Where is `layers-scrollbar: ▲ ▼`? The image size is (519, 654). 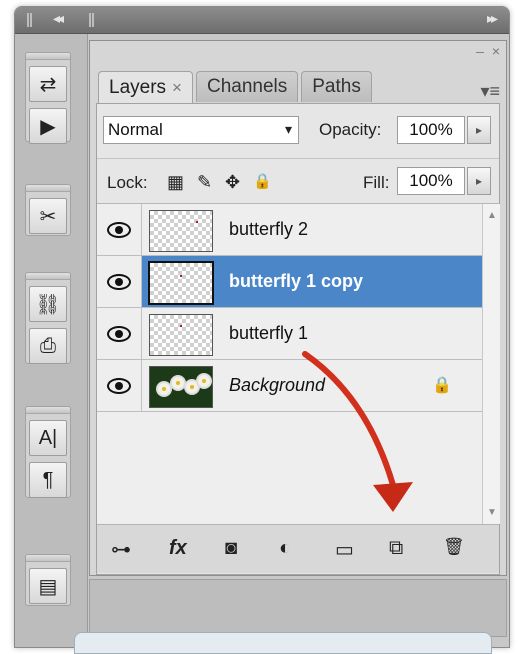 layers-scrollbar: ▲ ▼ is located at coordinates (491, 364).